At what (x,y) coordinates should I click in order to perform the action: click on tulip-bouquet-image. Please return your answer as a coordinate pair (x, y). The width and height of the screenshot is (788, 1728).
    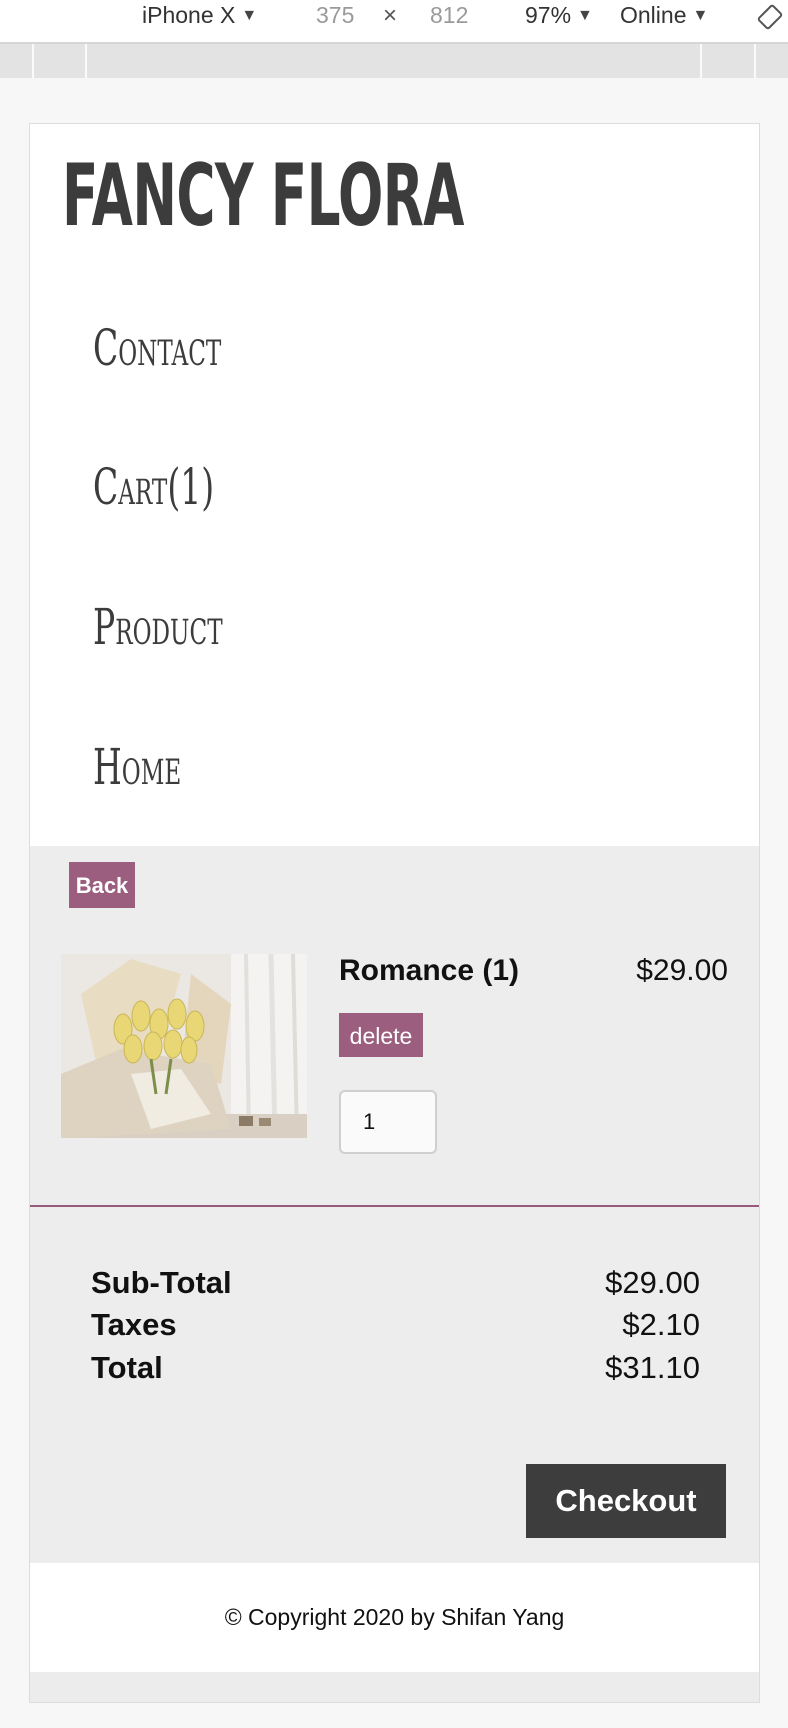
    Looking at the image, I should click on (184, 1046).